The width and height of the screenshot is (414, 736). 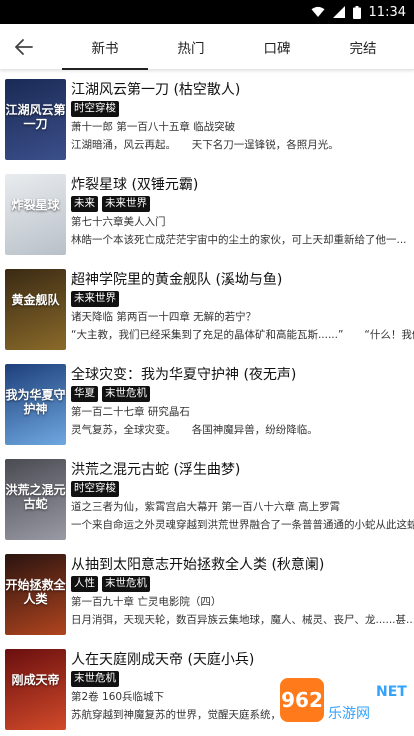 I want to click on back-button, so click(x=24, y=47).